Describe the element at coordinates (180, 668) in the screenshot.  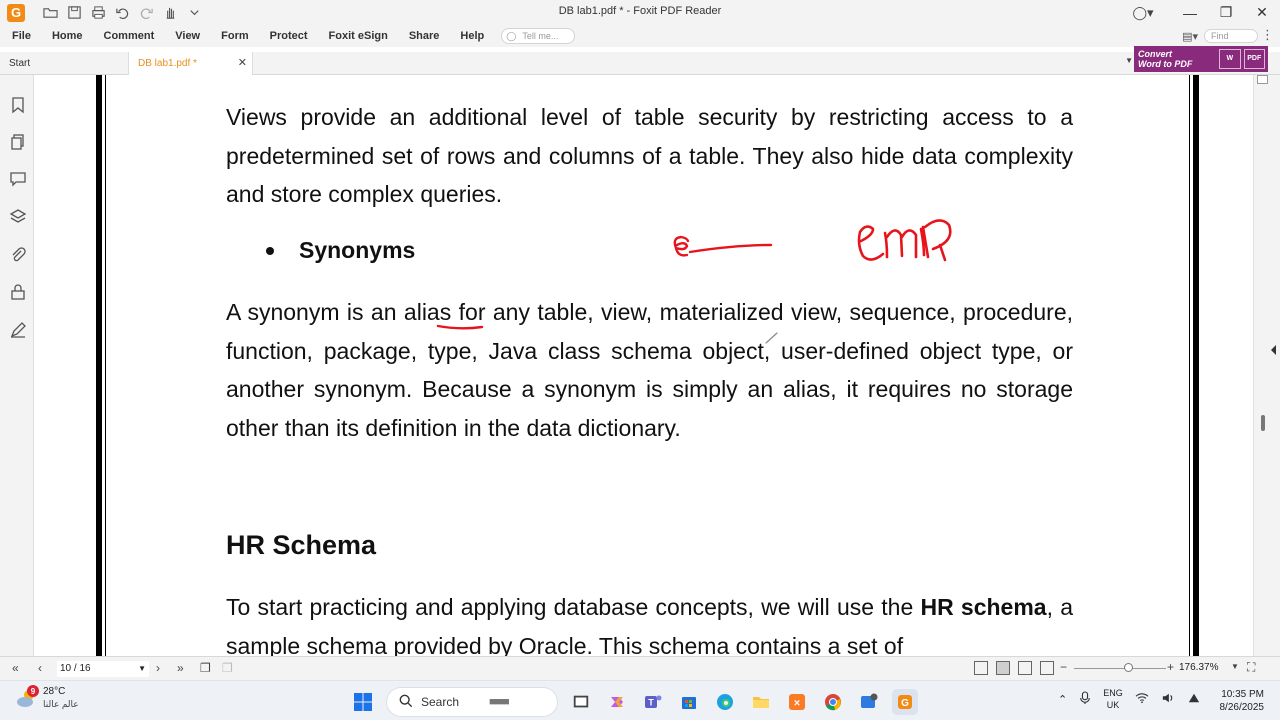
I see `last-page-icon: »` at that location.